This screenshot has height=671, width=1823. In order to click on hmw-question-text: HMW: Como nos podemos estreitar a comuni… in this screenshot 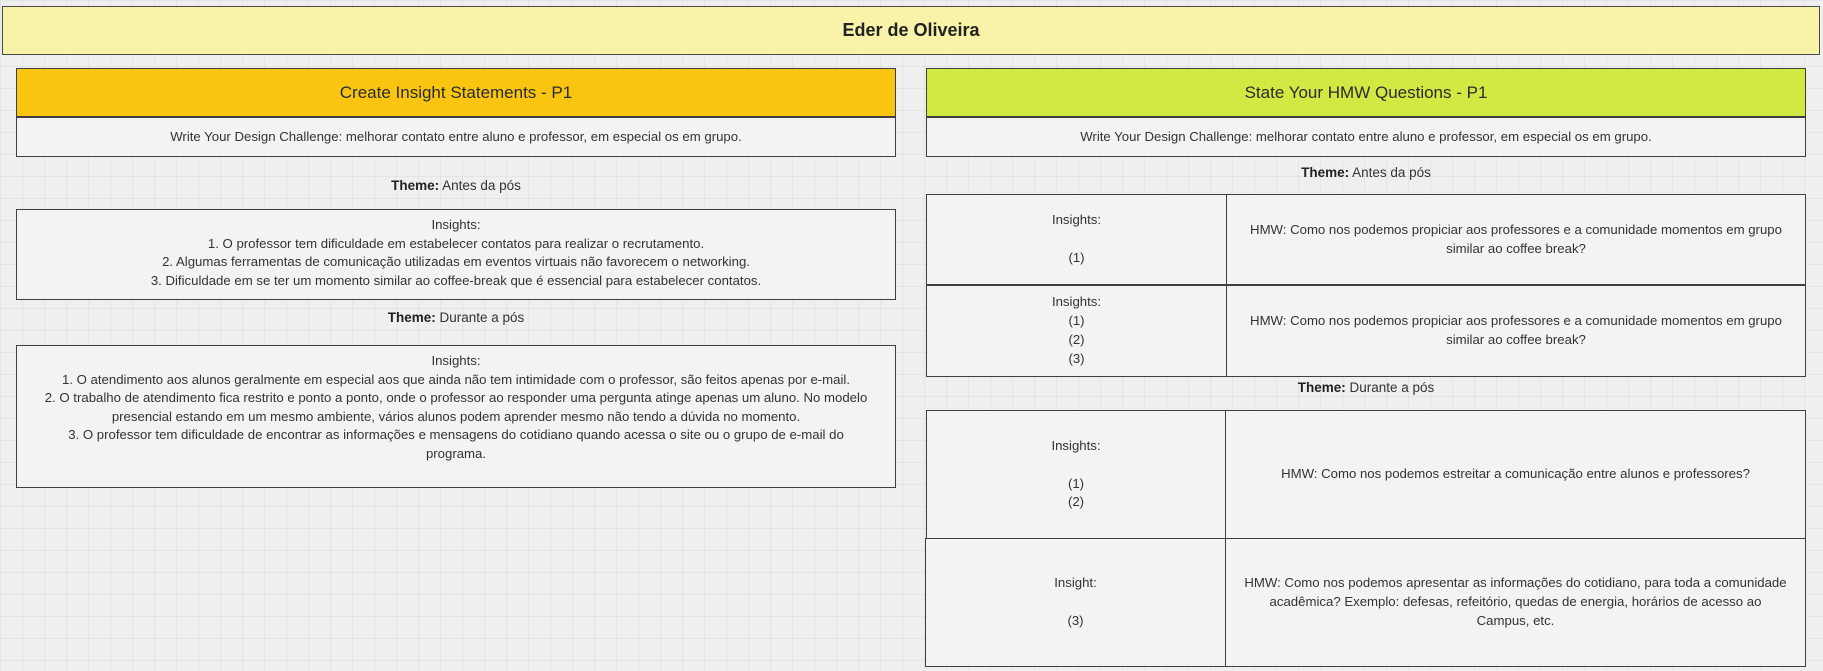, I will do `click(1515, 474)`.